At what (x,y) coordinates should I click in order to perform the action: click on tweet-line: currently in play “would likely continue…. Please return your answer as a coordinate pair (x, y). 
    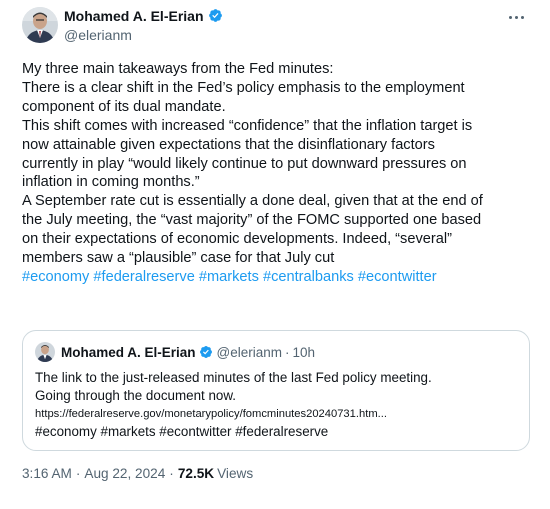
    Looking at the image, I should click on (244, 163).